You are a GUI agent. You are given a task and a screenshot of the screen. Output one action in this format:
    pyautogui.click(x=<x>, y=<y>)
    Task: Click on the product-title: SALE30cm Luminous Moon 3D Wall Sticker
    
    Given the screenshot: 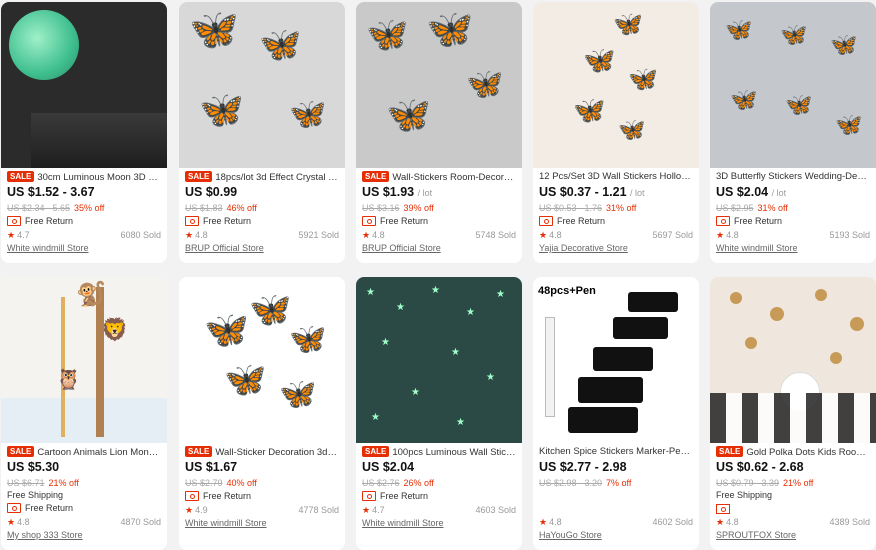 What is the action you would take?
    pyautogui.click(x=84, y=177)
    